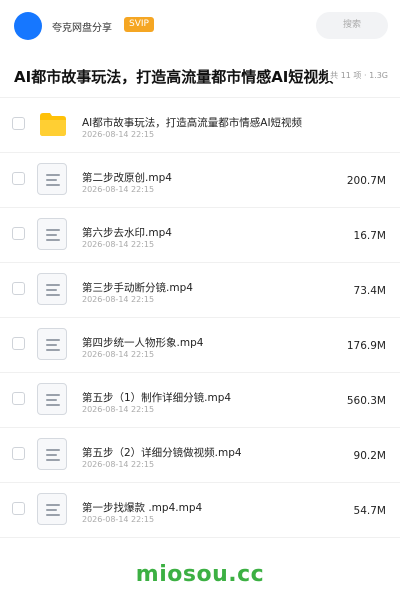 The width and height of the screenshot is (400, 600). Describe the element at coordinates (369, 236) in the screenshot. I see `file-size: 16.7M` at that location.